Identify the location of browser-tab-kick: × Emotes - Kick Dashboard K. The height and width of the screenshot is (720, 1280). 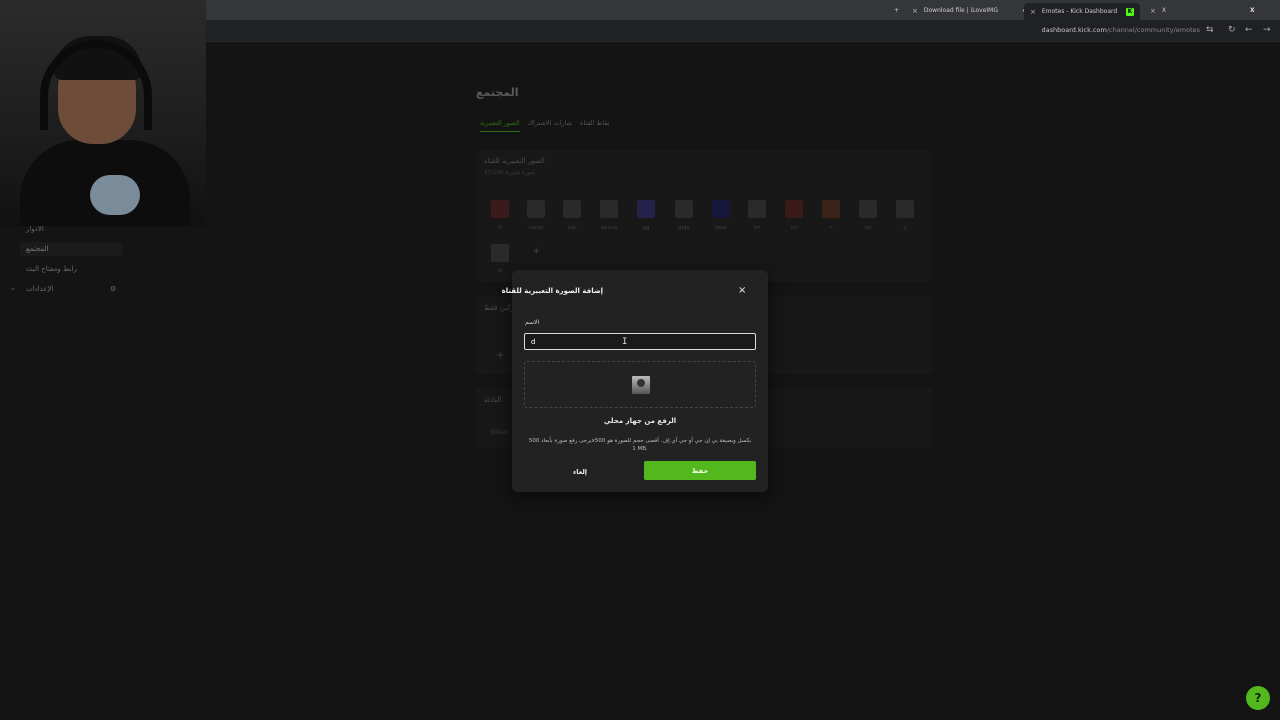
(1082, 11).